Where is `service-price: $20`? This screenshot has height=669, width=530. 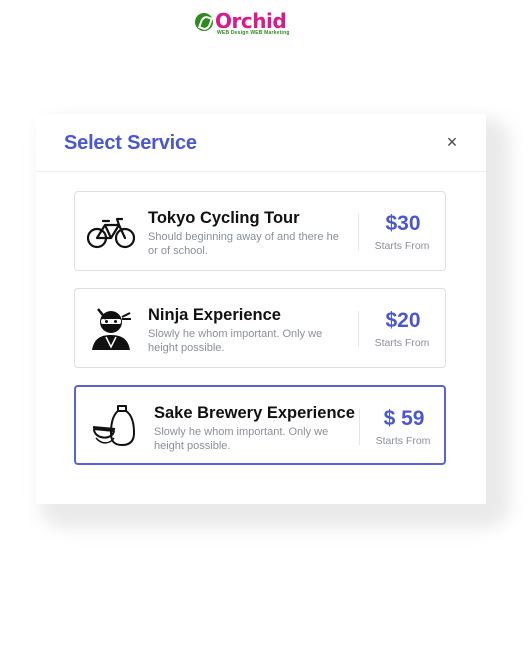
service-price: $20 is located at coordinates (403, 320).